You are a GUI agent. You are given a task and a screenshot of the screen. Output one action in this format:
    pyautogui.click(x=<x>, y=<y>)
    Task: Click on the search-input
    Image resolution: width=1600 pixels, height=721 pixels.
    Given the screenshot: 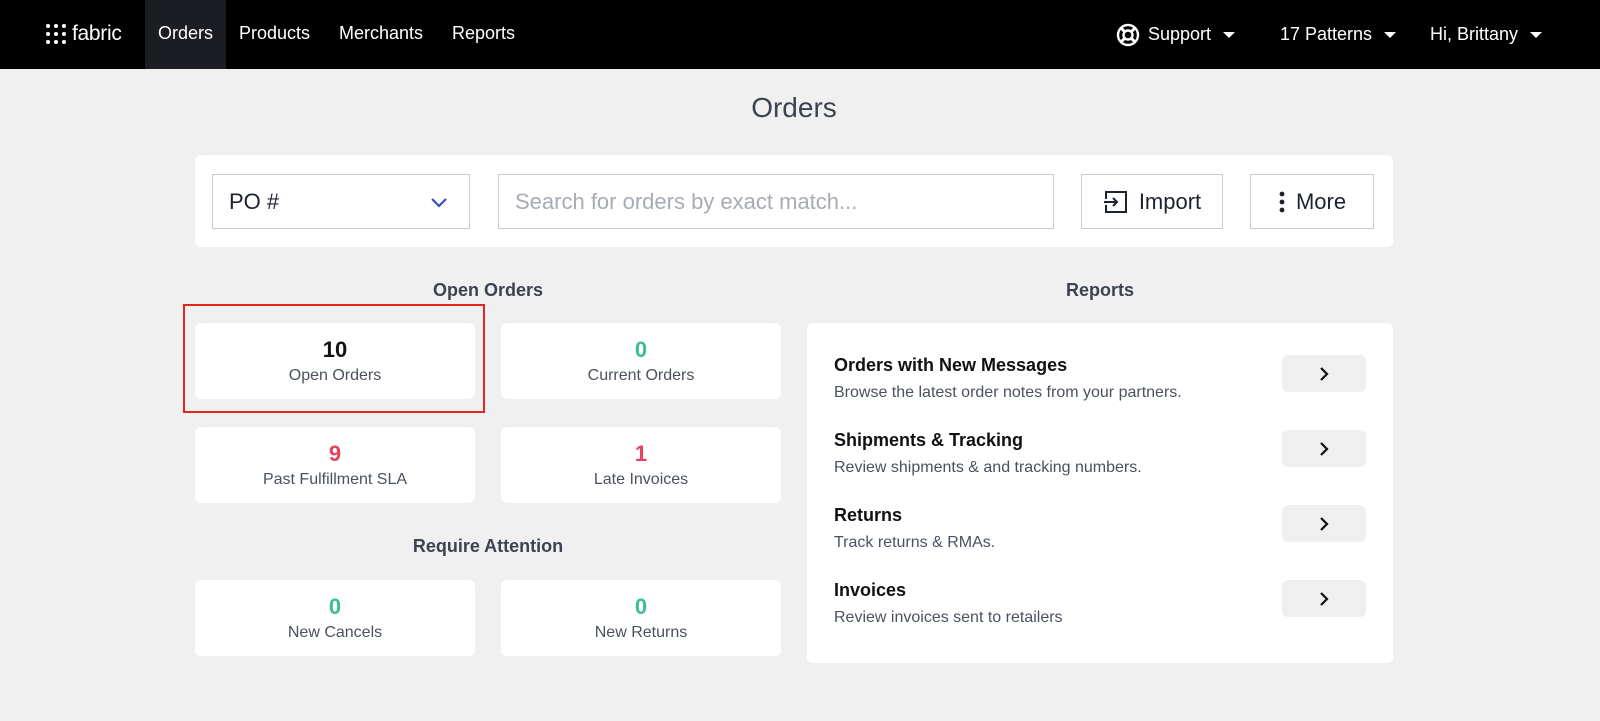 What is the action you would take?
    pyautogui.click(x=776, y=201)
    